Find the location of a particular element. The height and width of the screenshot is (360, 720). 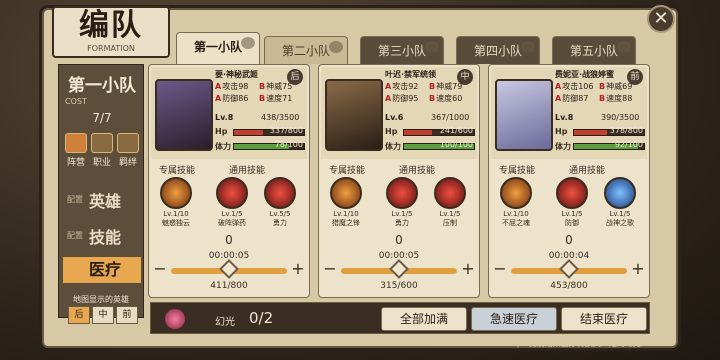

menu-label: 技能 is located at coordinates (105, 237).